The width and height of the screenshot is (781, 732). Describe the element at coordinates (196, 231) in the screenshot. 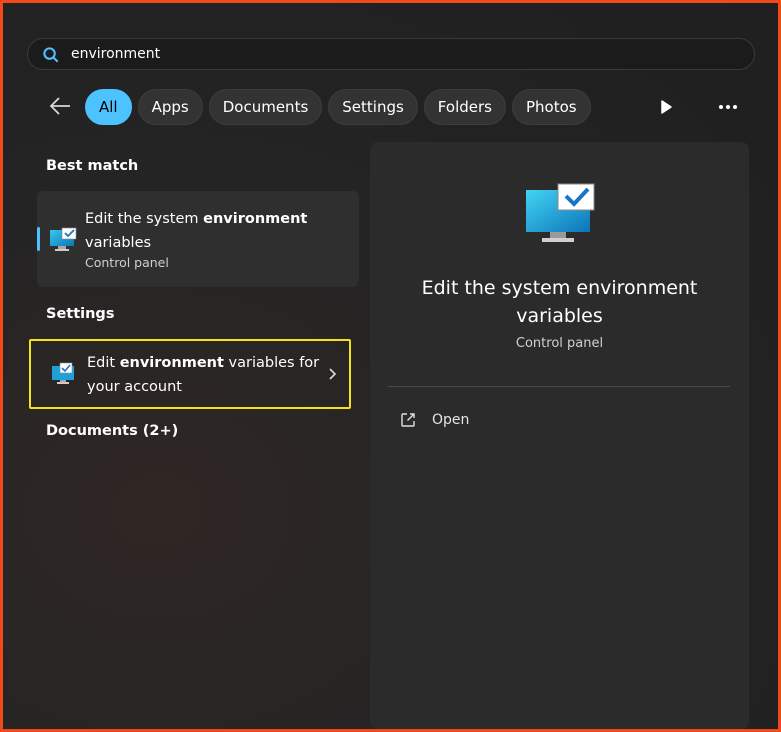

I see `best-match-title: Edit the system environment variables` at that location.